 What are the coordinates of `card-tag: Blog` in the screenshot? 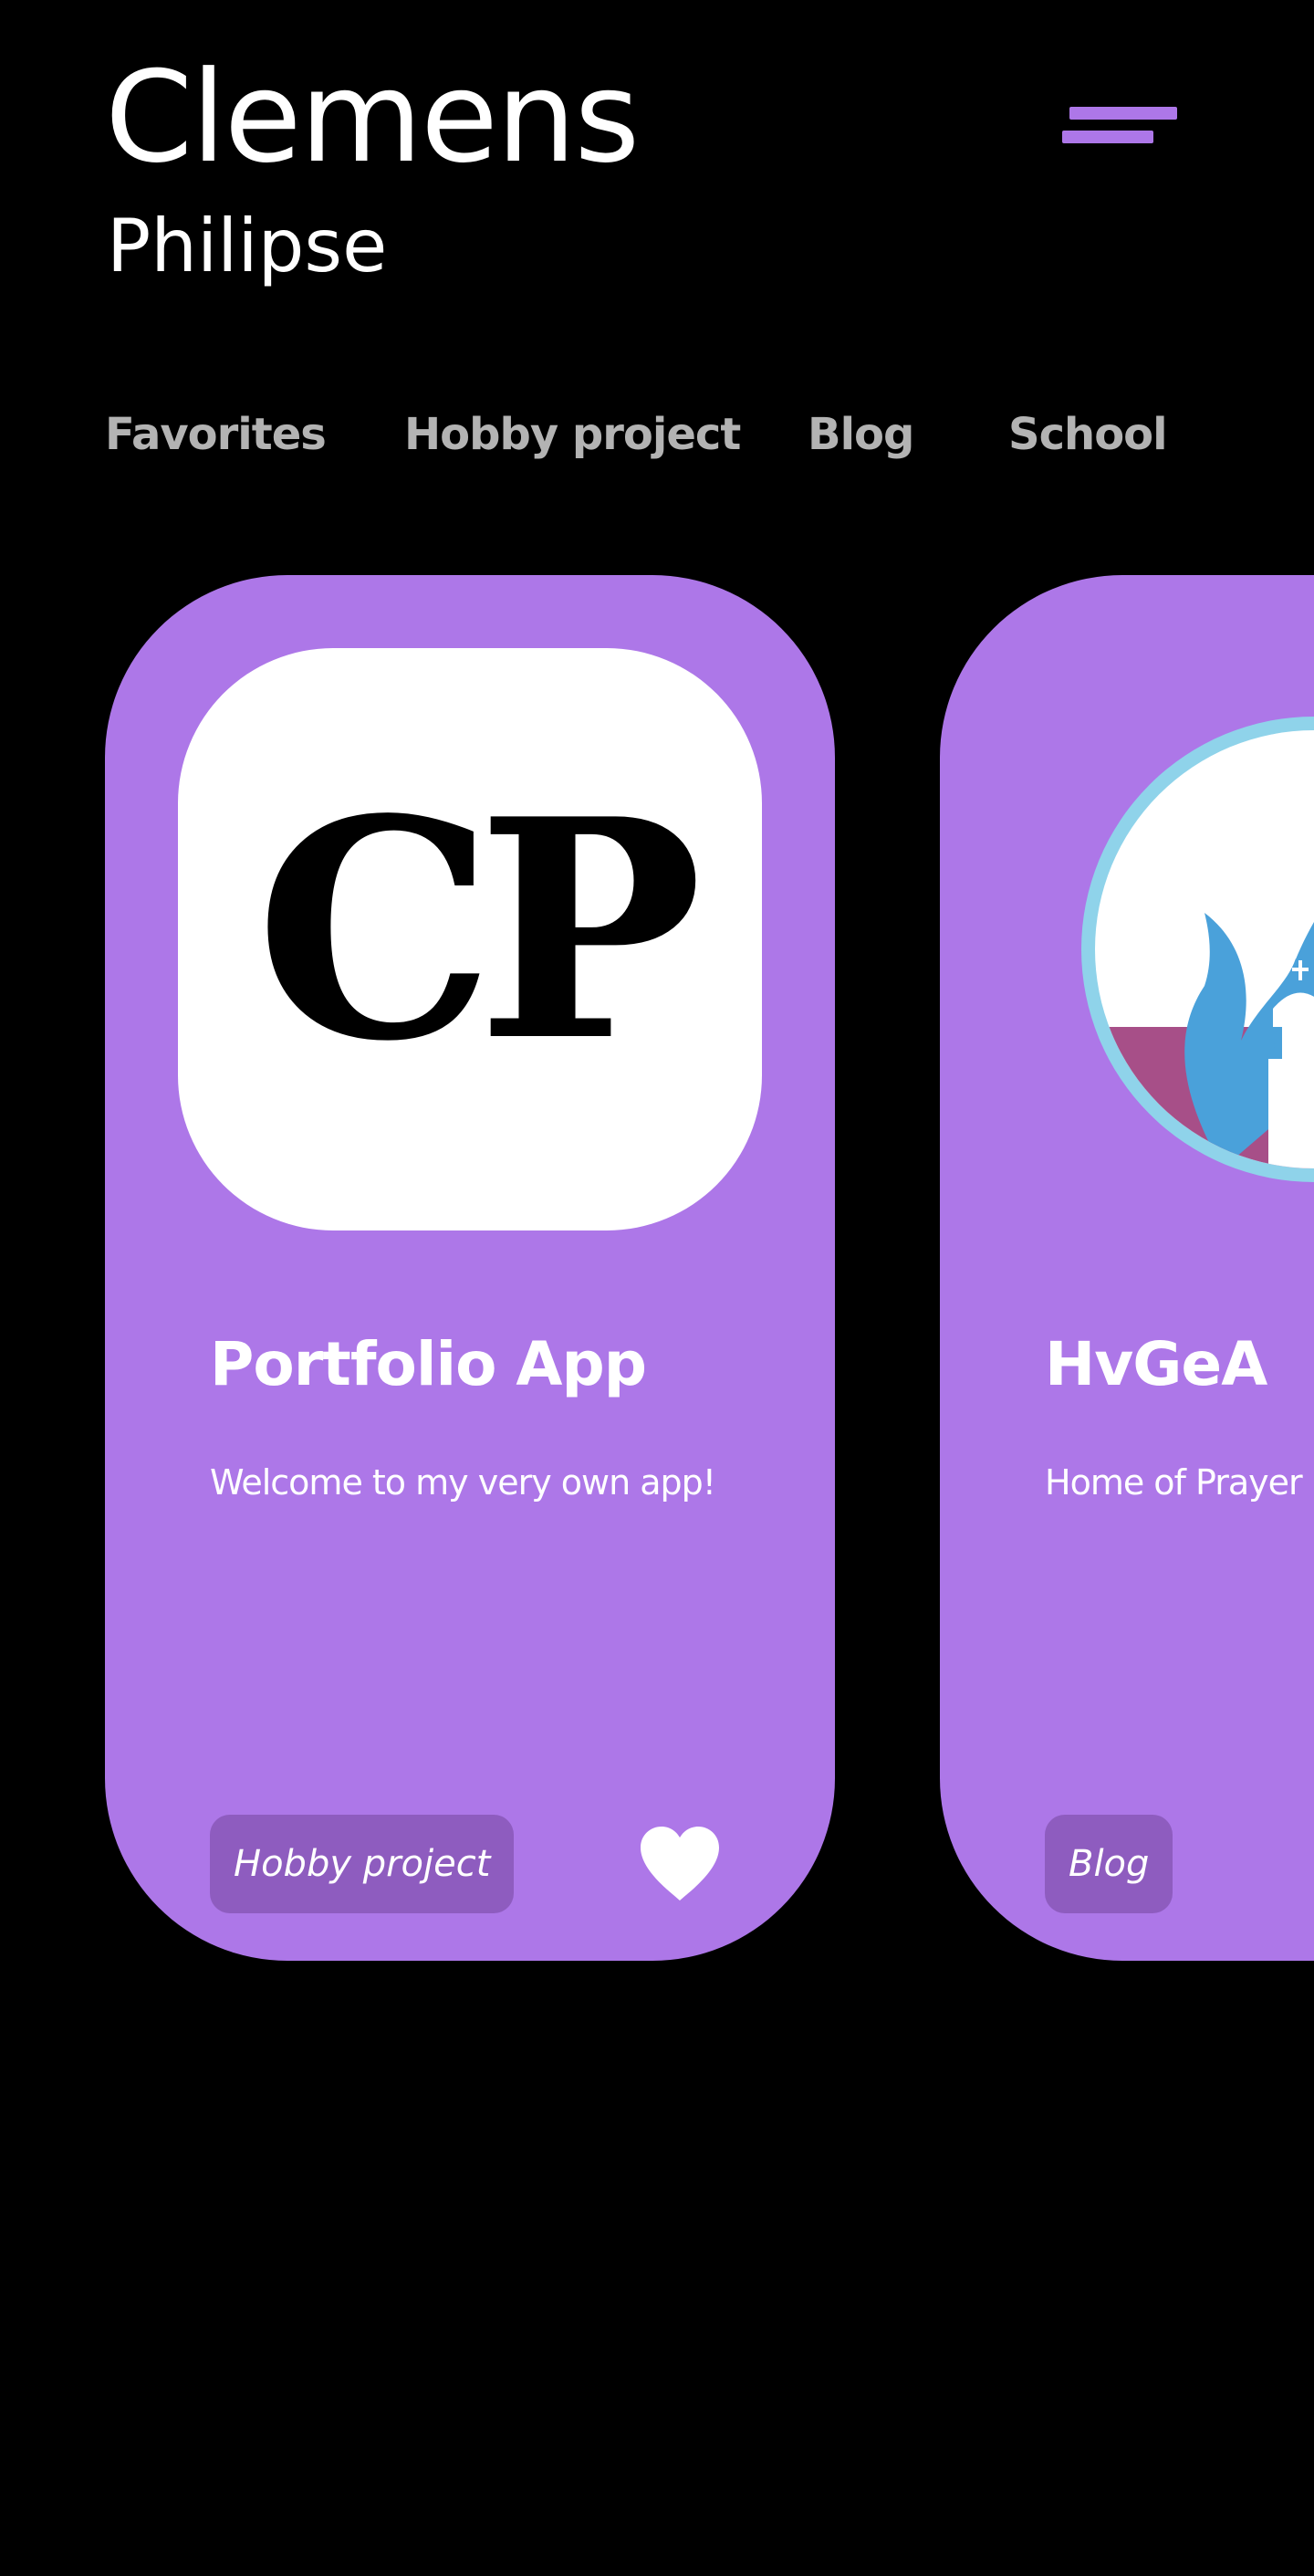 It's located at (1109, 1864).